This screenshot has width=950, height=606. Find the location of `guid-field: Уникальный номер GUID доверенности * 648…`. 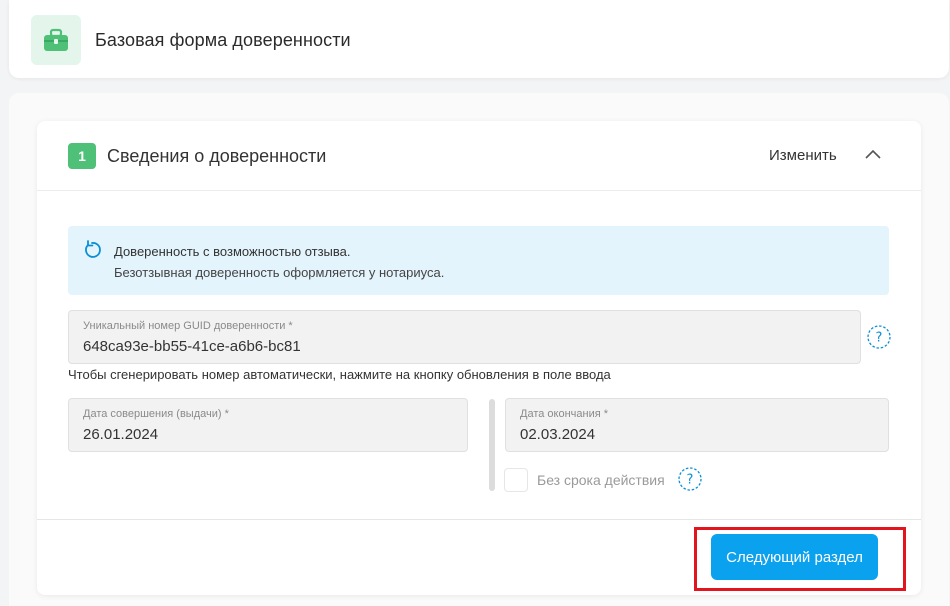

guid-field: Уникальный номер GUID доверенности * 648… is located at coordinates (464, 337).